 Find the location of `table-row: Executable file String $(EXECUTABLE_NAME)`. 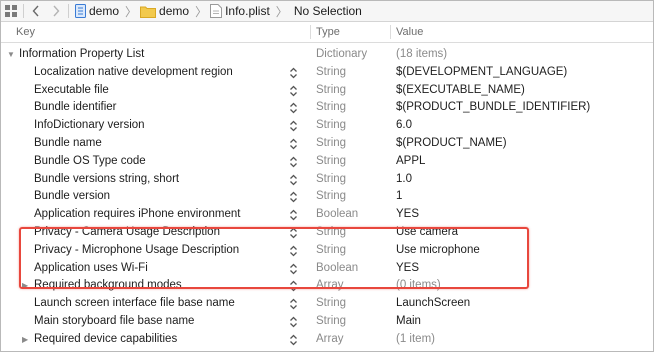

table-row: Executable file String $(EXECUTABLE_NAME) is located at coordinates (327, 91).